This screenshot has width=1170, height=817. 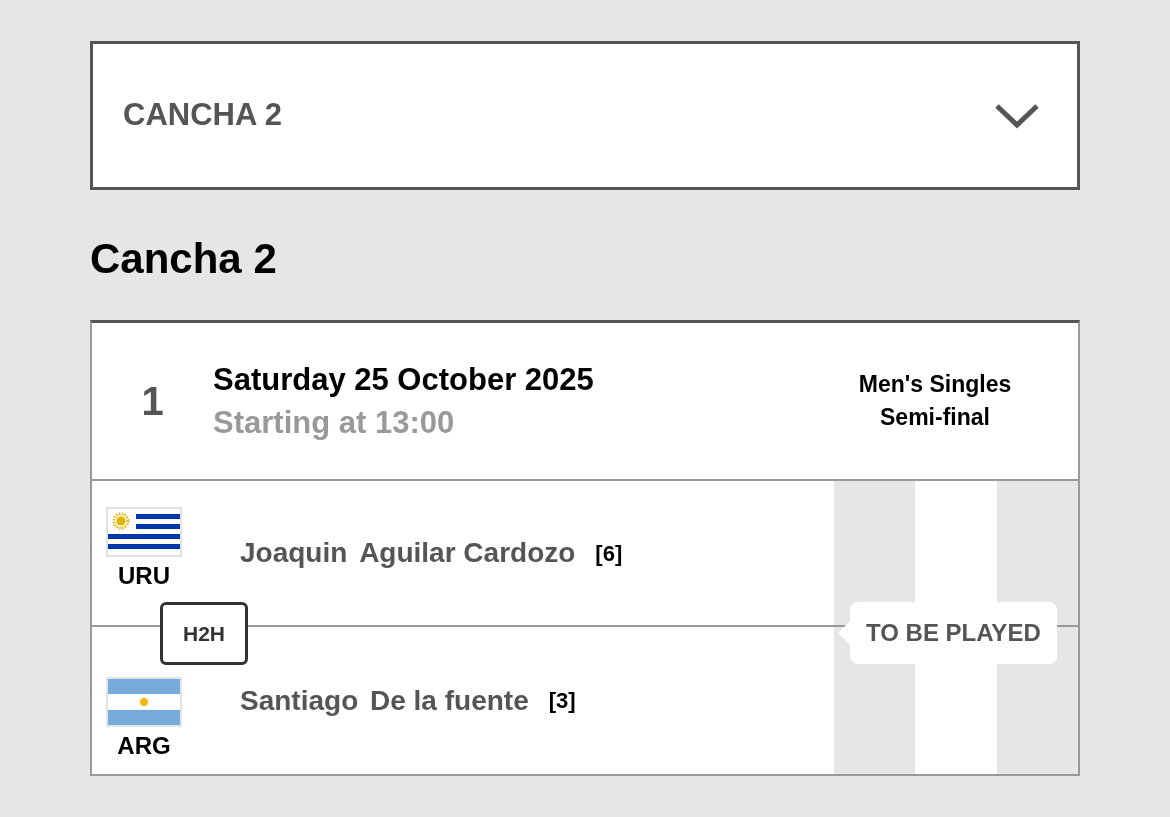 I want to click on country-code: ARG, so click(x=144, y=746).